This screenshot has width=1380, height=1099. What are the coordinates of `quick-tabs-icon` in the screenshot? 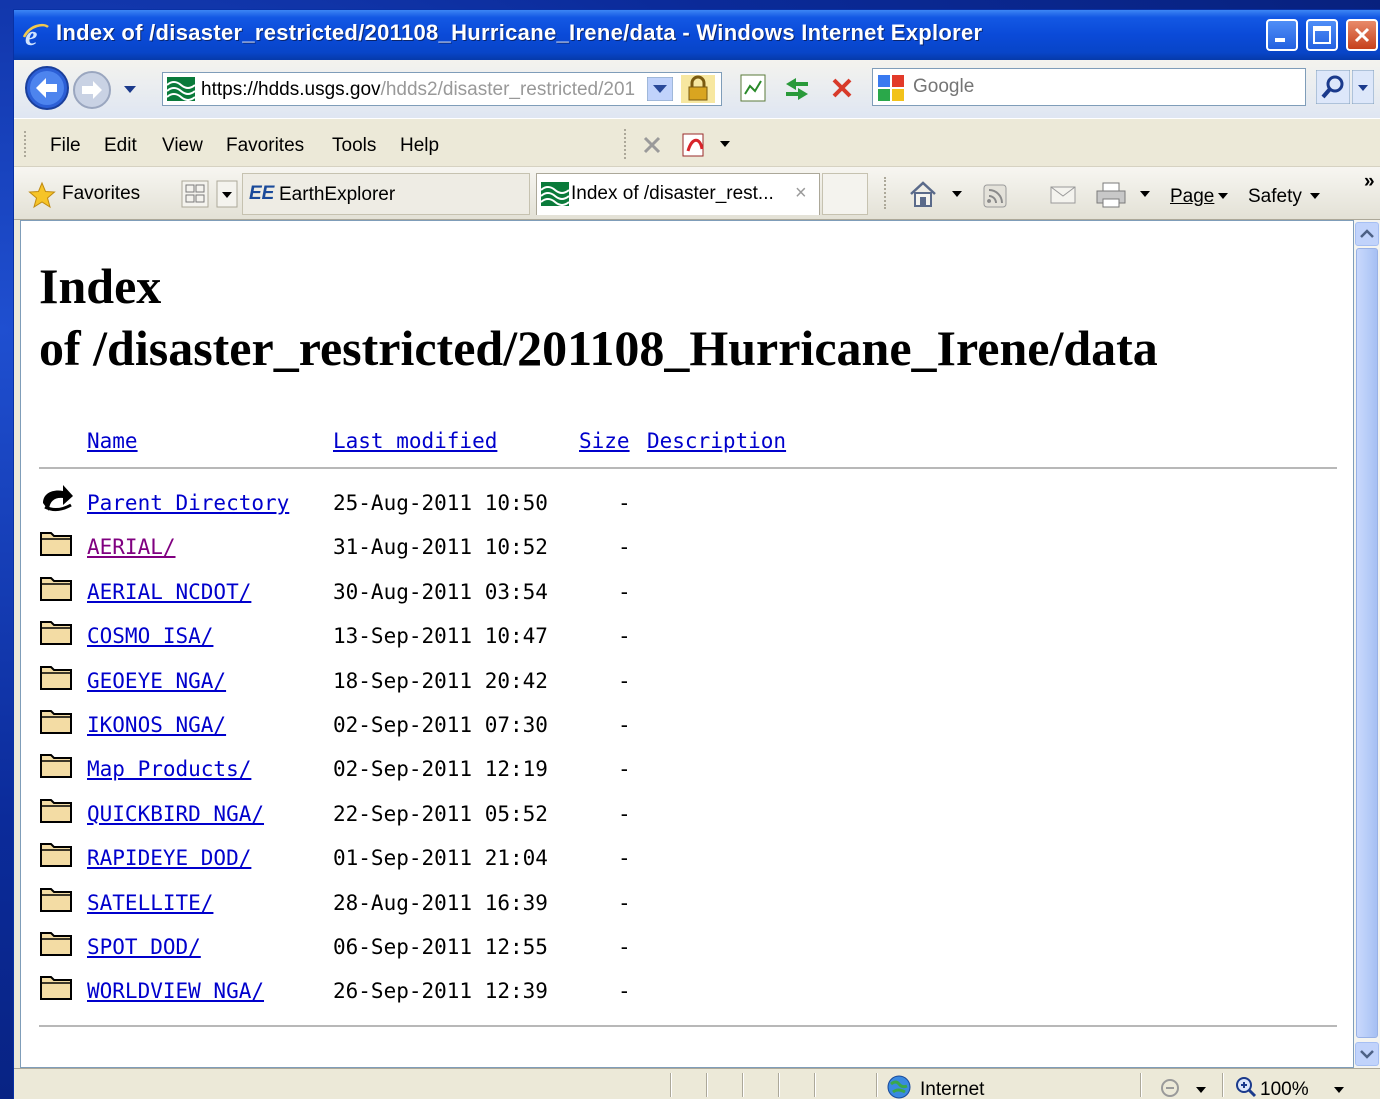 It's located at (195, 194).